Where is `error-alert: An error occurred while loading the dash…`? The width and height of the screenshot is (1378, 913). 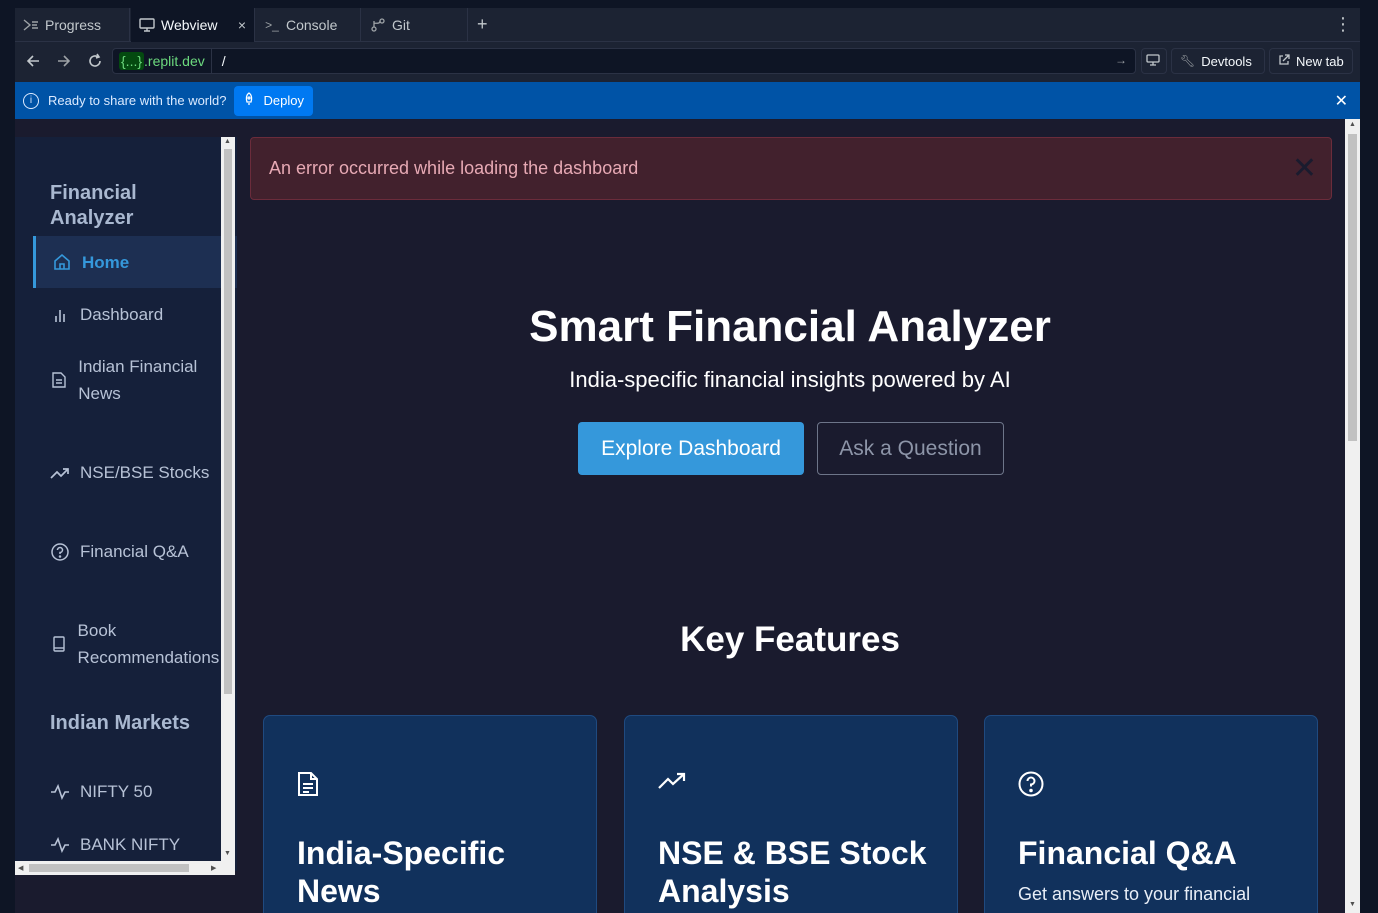
error-alert: An error occurred while loading the dash… is located at coordinates (791, 168).